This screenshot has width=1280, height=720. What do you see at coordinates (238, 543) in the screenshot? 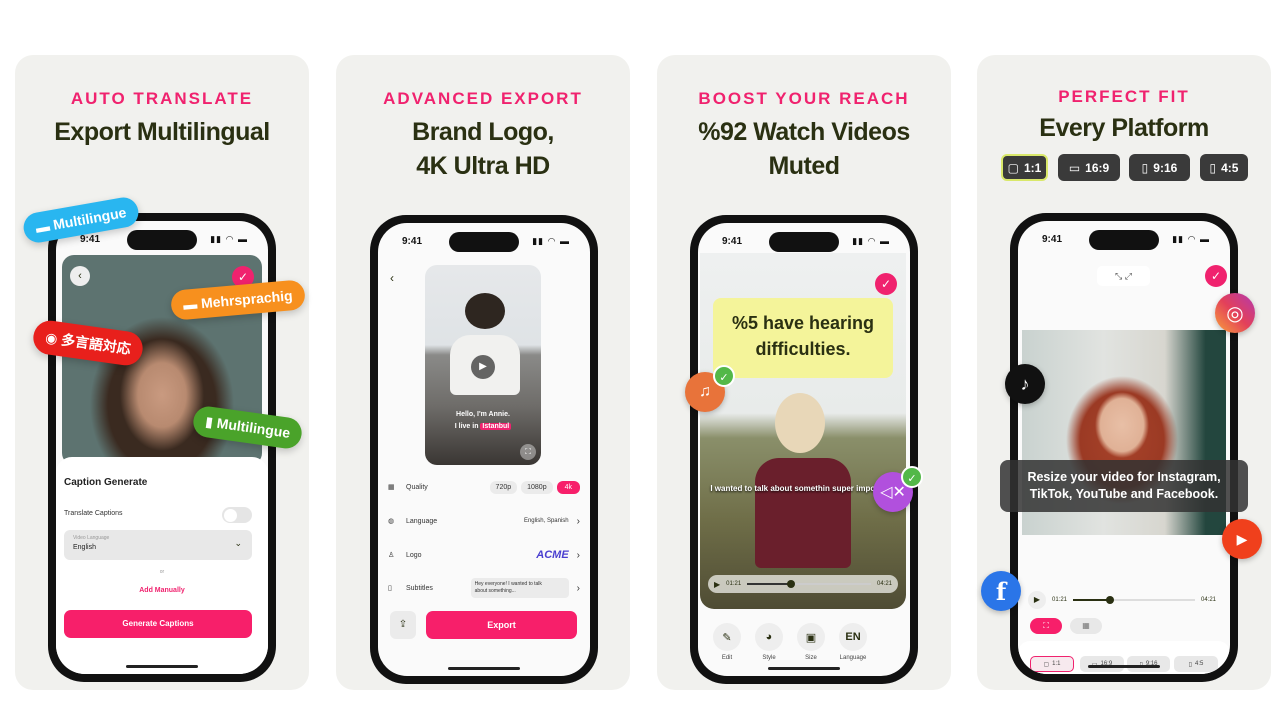
I see `chevron-down-icon: ⌄` at bounding box center [238, 543].